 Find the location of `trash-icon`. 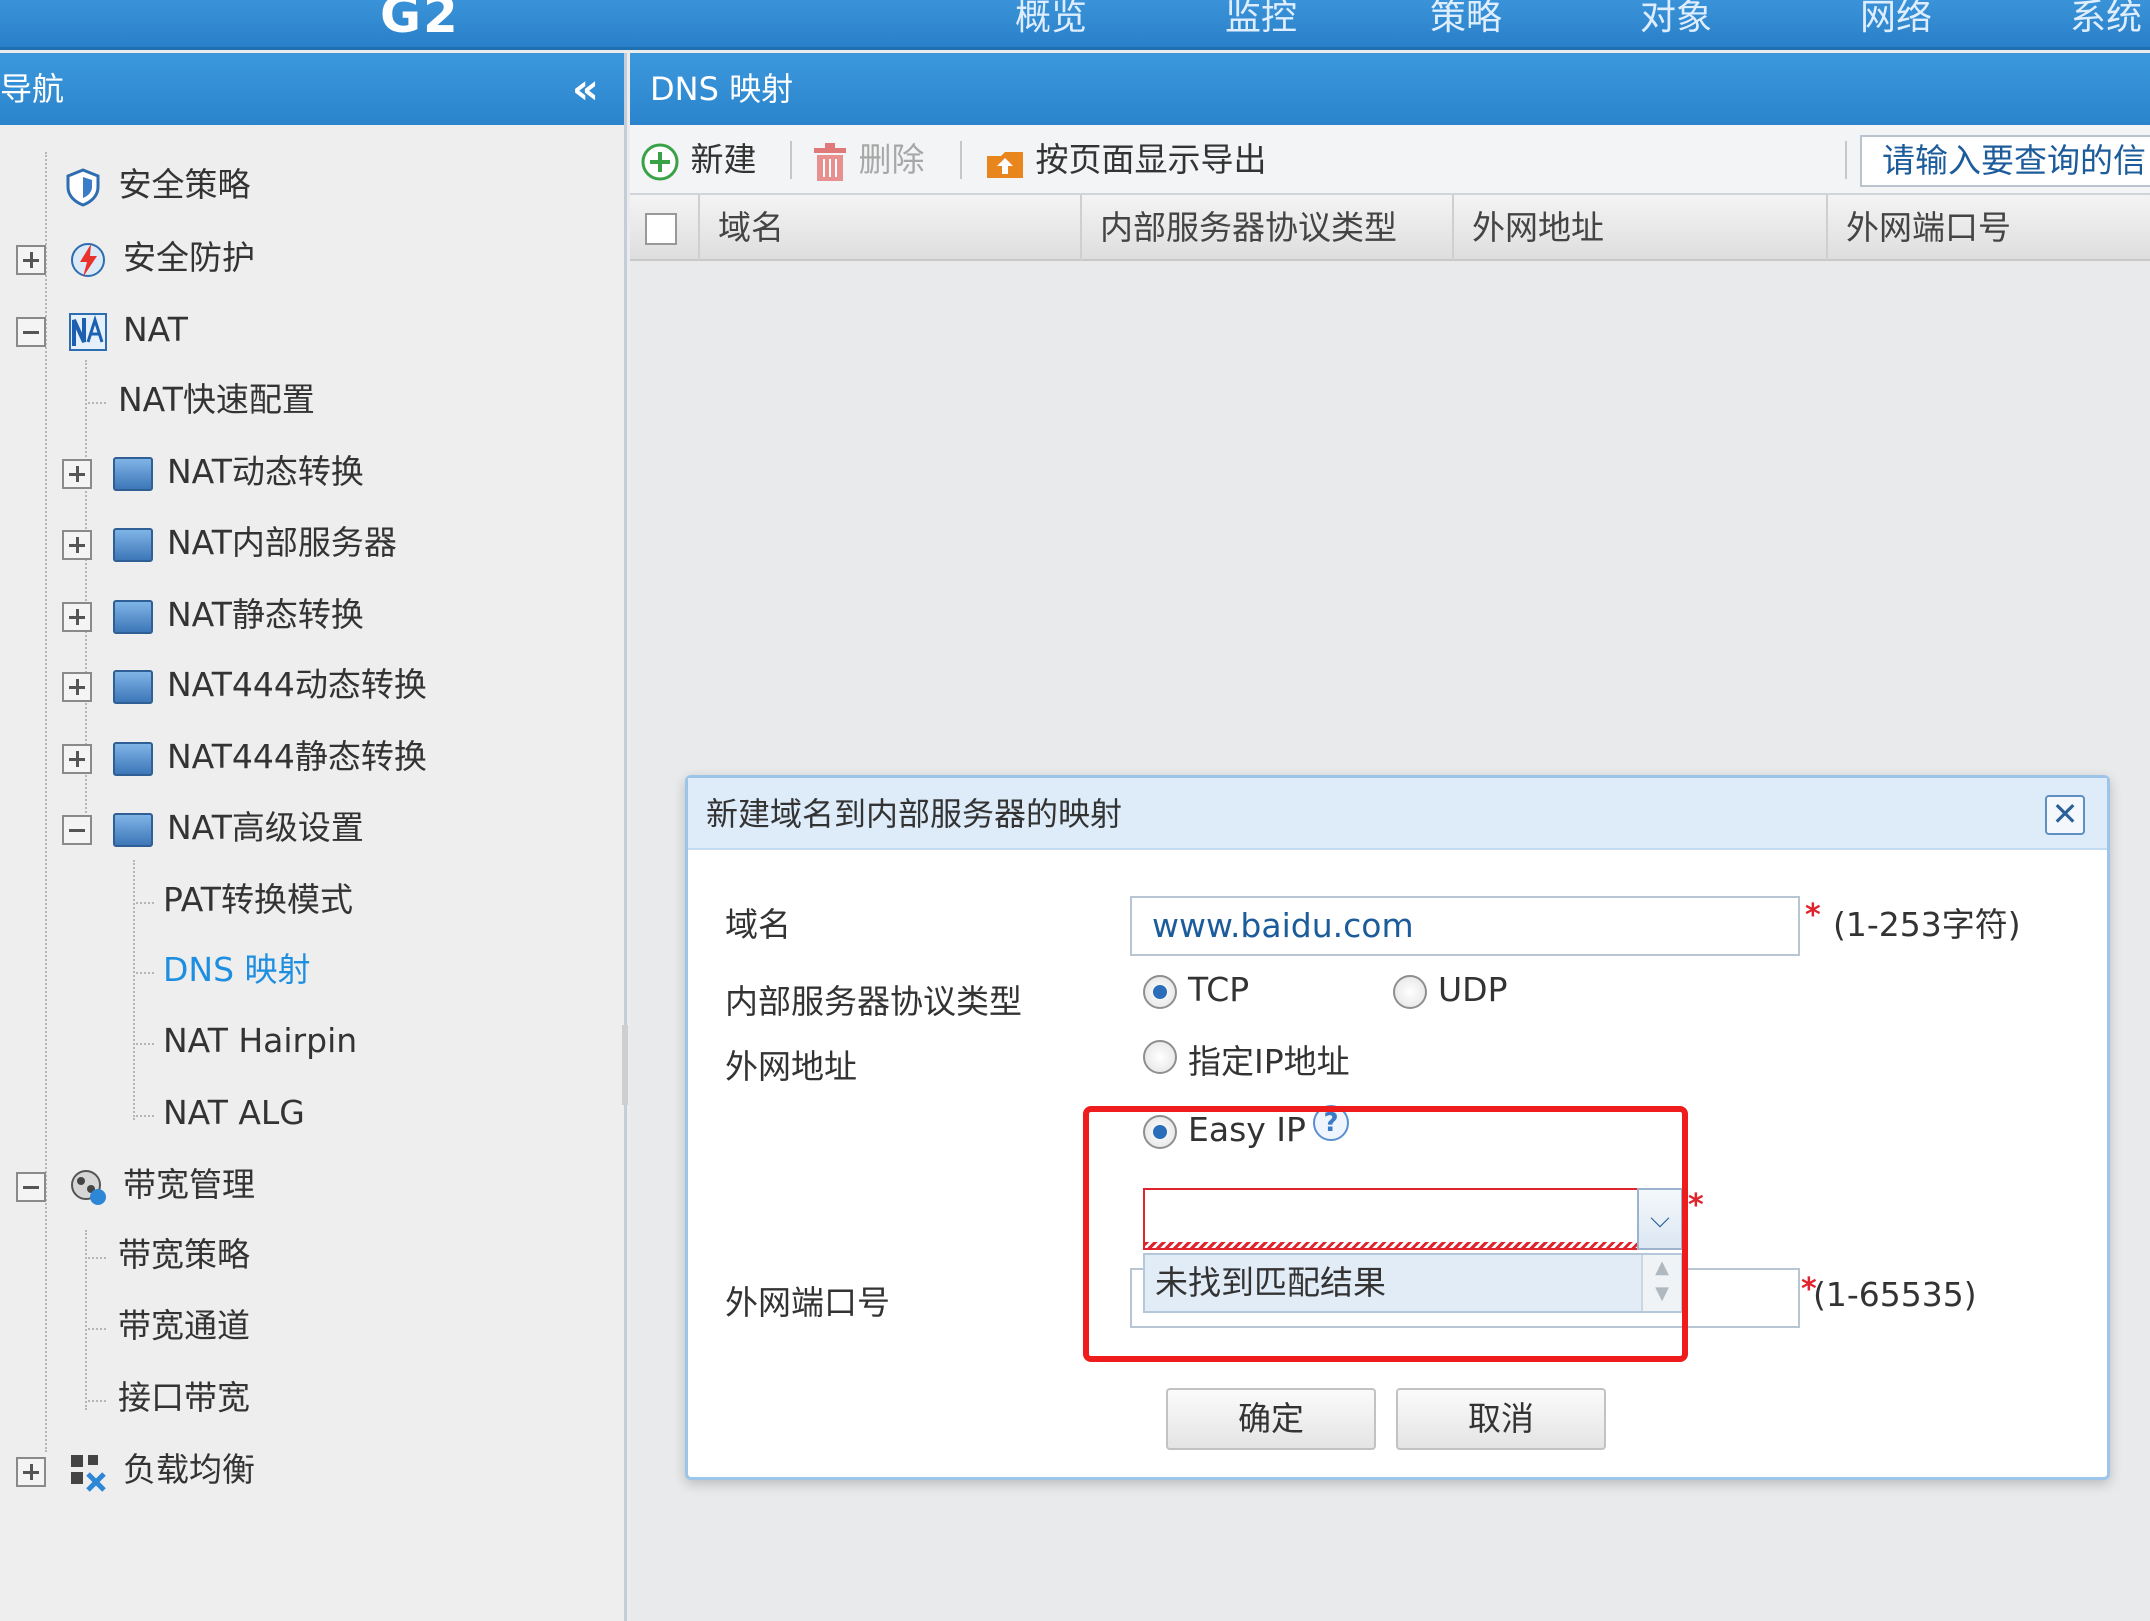

trash-icon is located at coordinates (830, 161).